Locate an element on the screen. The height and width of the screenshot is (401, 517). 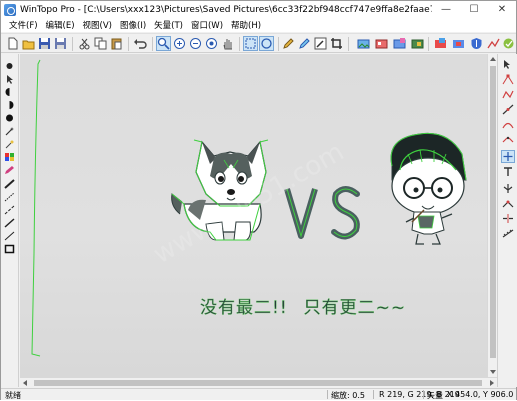
crop-icon is located at coordinates (336, 43).